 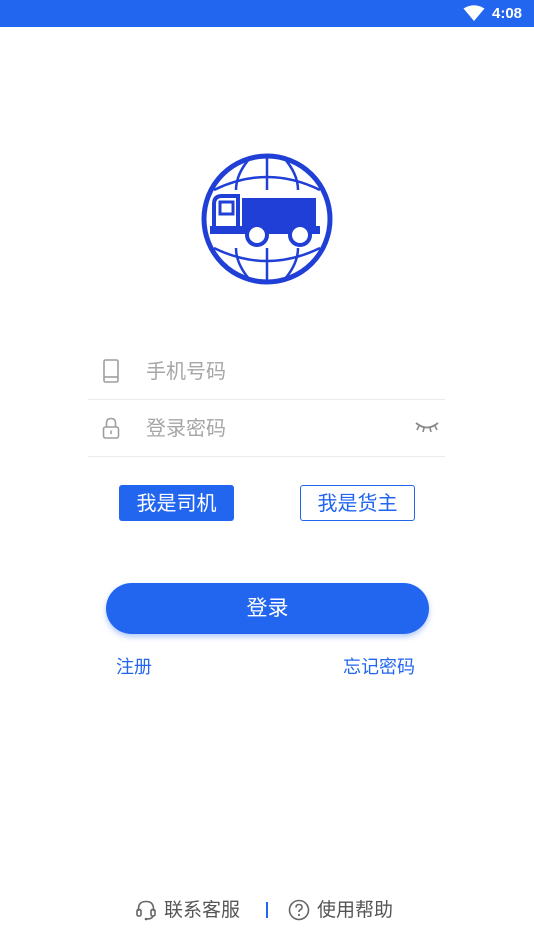 I want to click on phone-field, so click(x=266, y=371).